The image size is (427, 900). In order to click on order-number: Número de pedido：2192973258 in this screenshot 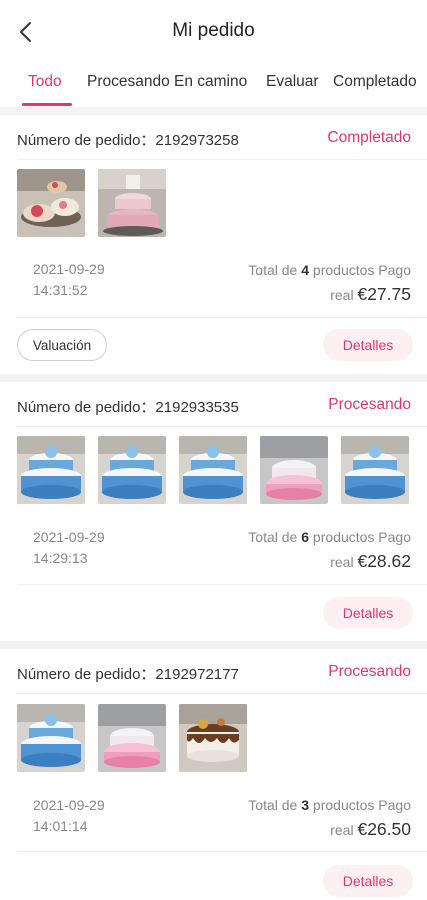, I will do `click(128, 140)`.